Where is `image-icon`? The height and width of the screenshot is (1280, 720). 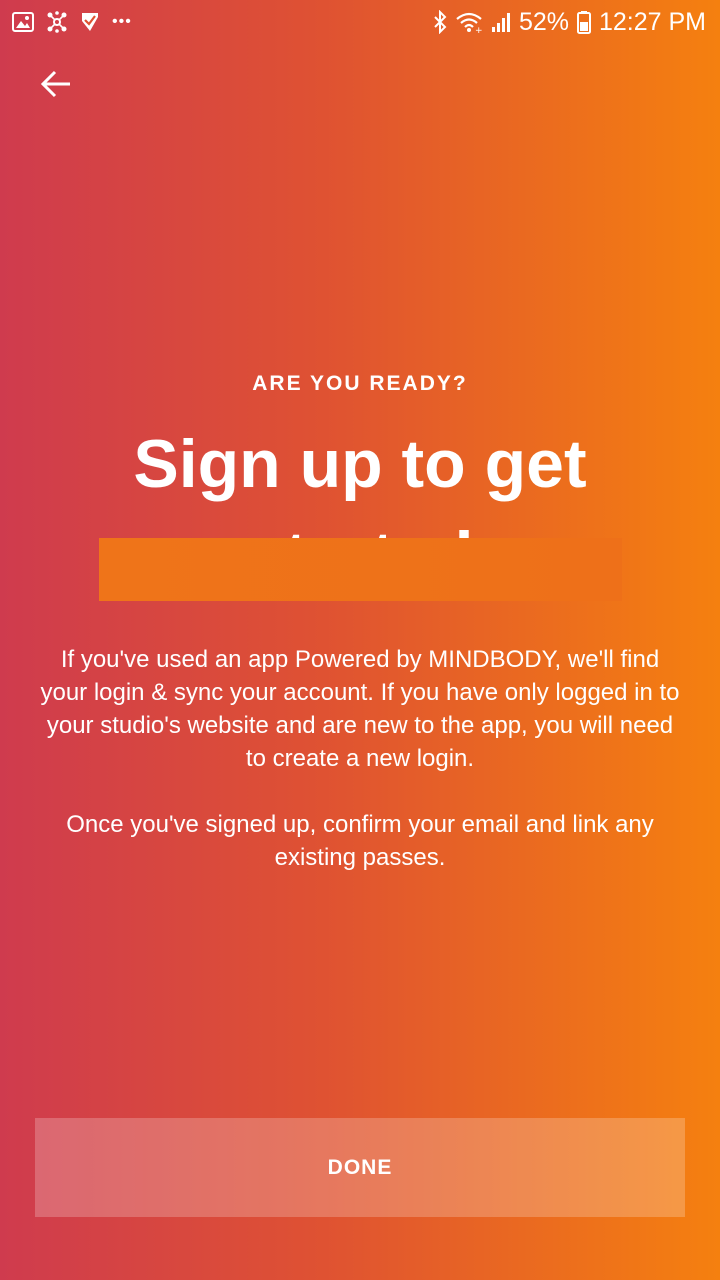
image-icon is located at coordinates (23, 22).